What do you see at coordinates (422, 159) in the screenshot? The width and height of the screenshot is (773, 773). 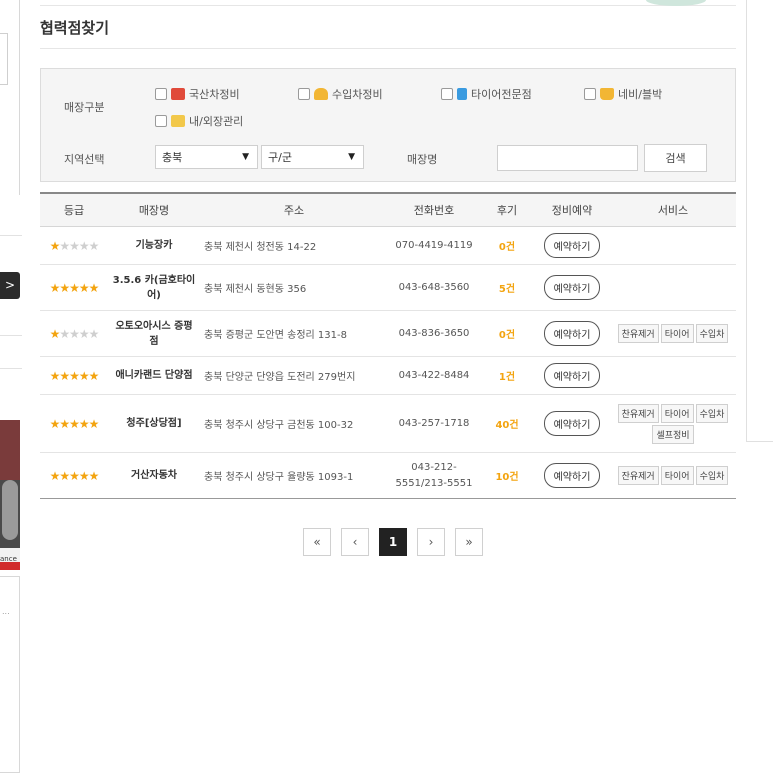 I see `shop-name-label: 매장명` at bounding box center [422, 159].